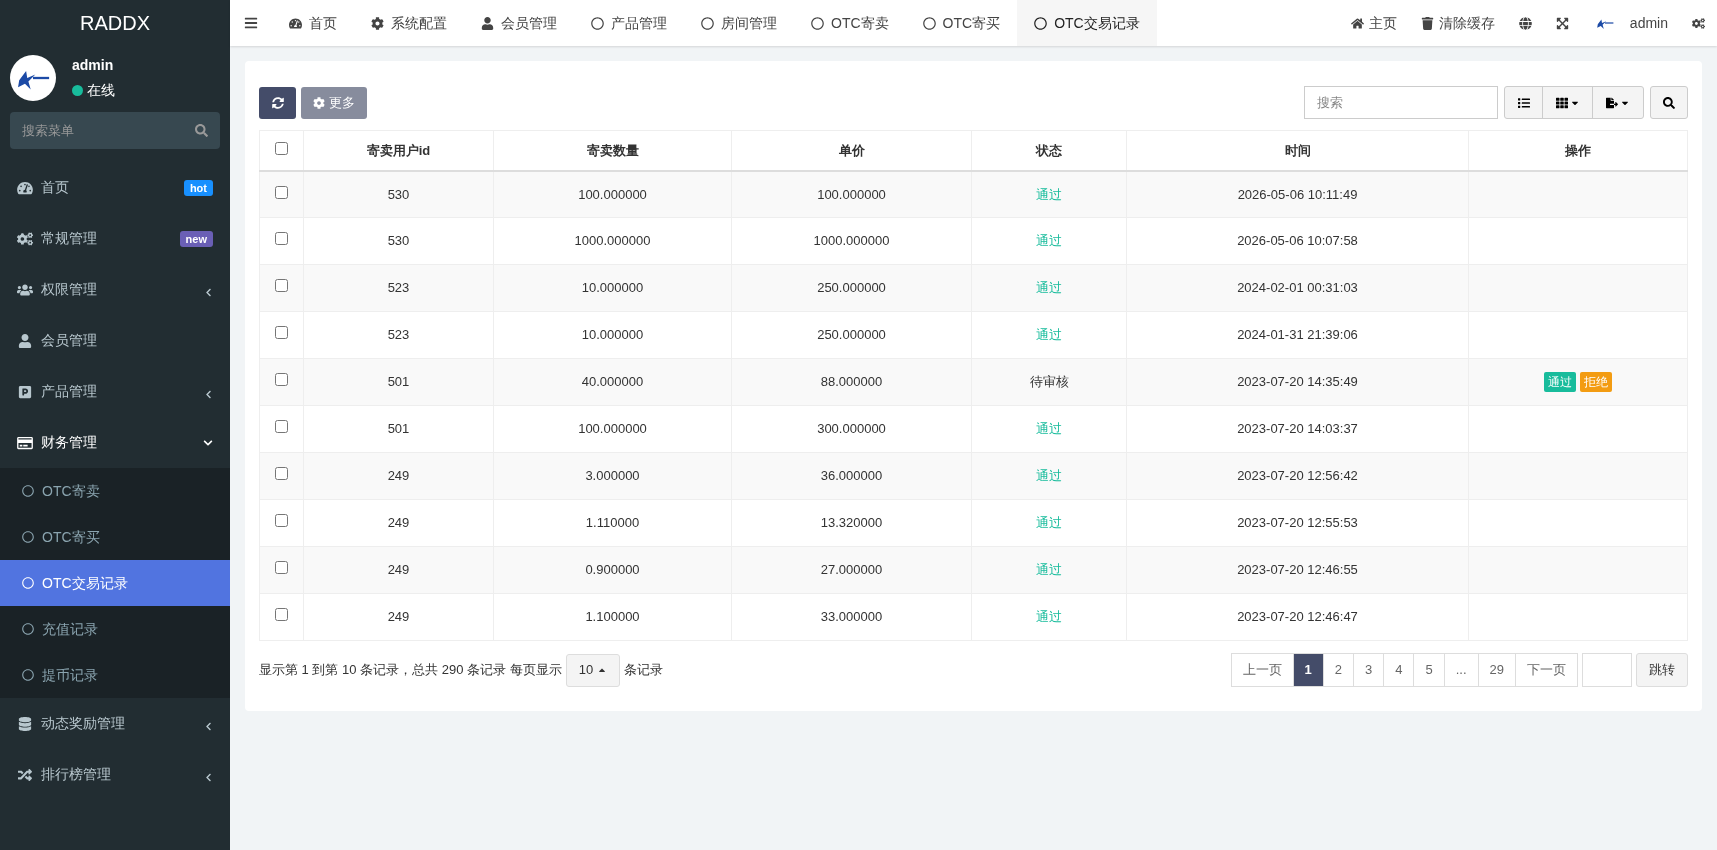 The image size is (1717, 850). Describe the element at coordinates (1630, 23) in the screenshot. I see `navbar-link: admin` at that location.